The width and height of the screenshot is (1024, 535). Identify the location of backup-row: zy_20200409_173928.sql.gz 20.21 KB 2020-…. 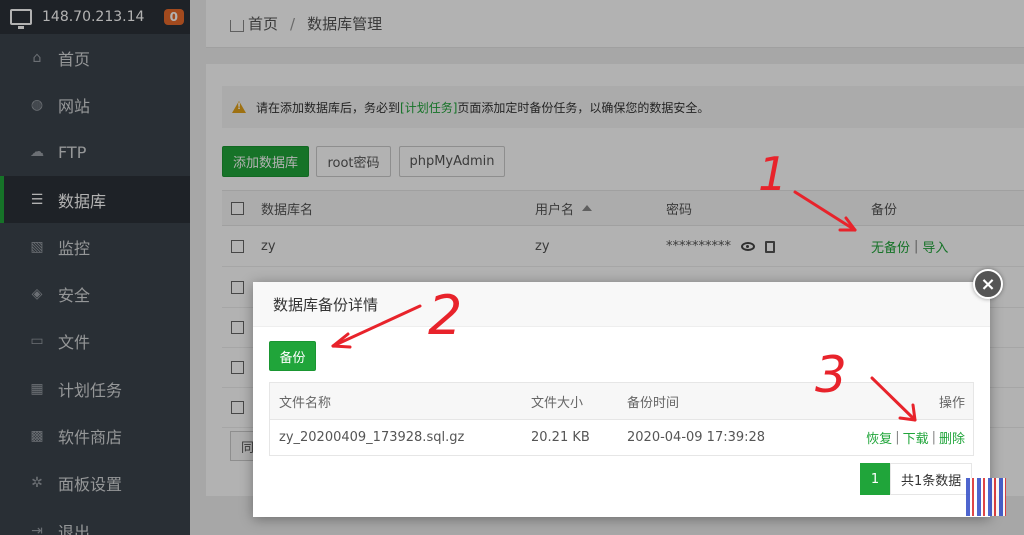
(621, 437).